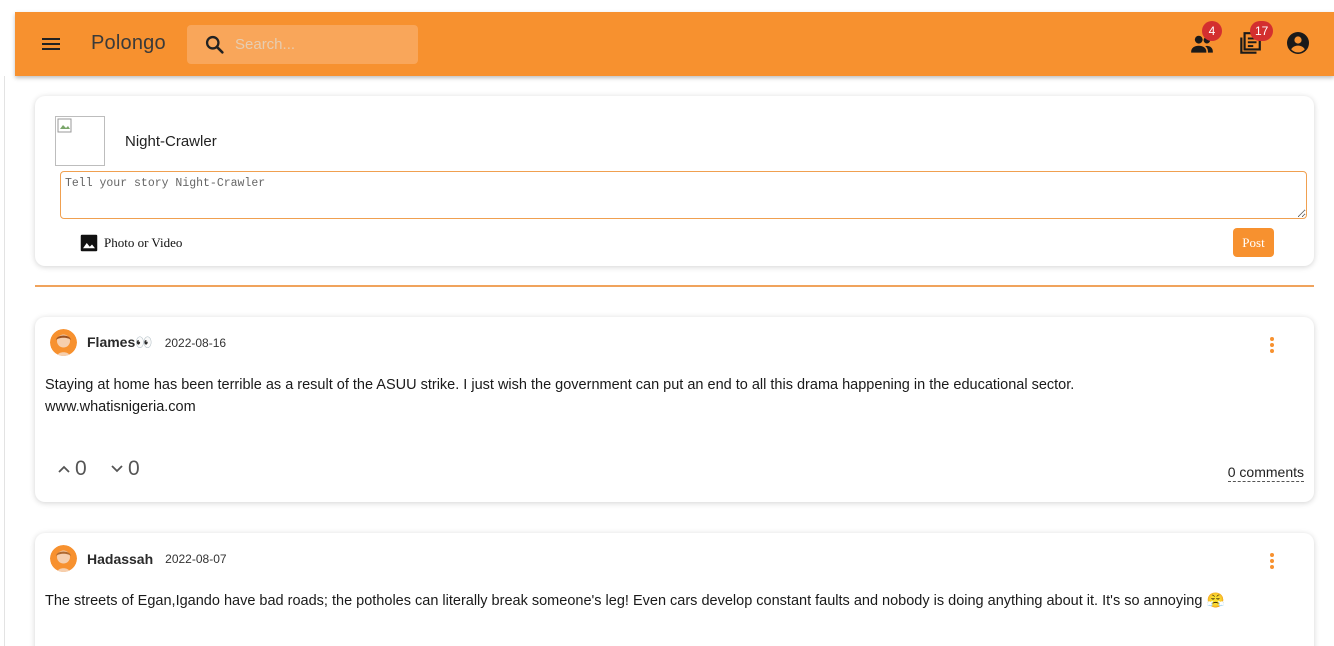  Describe the element at coordinates (120, 559) in the screenshot. I see `post-author: Hadassah` at that location.